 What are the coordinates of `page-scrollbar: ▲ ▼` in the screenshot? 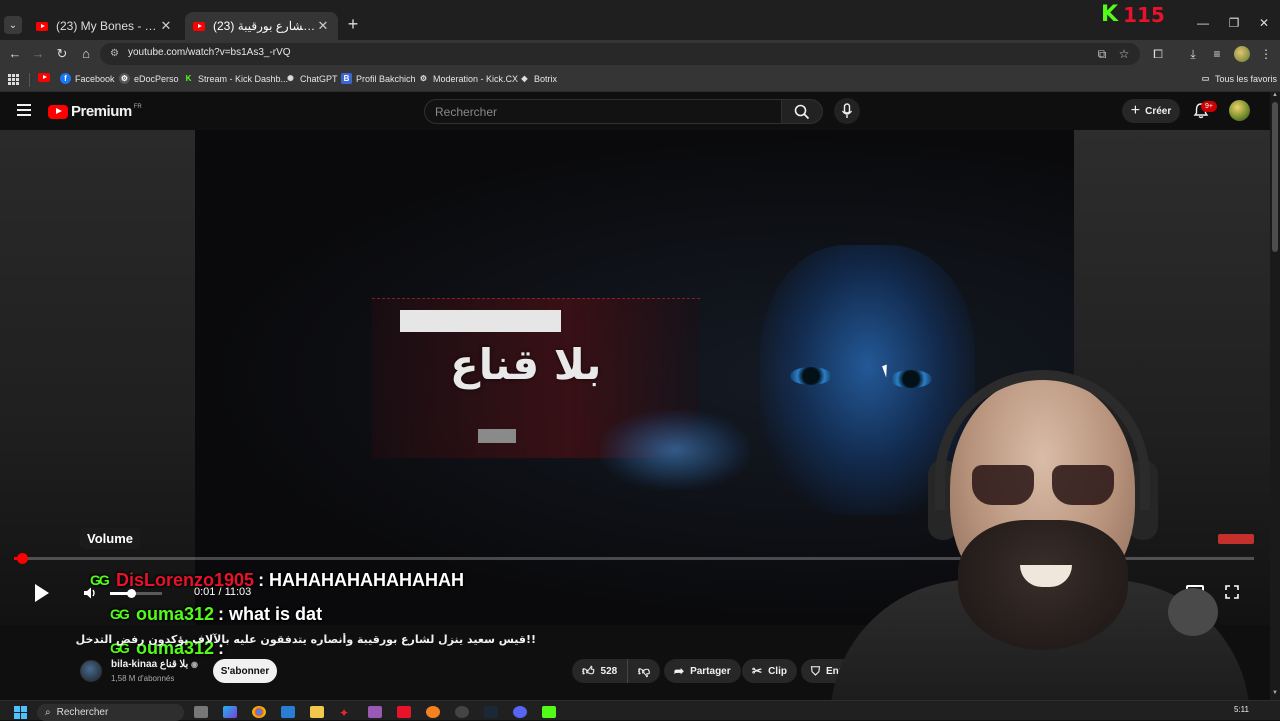 It's located at (1275, 396).